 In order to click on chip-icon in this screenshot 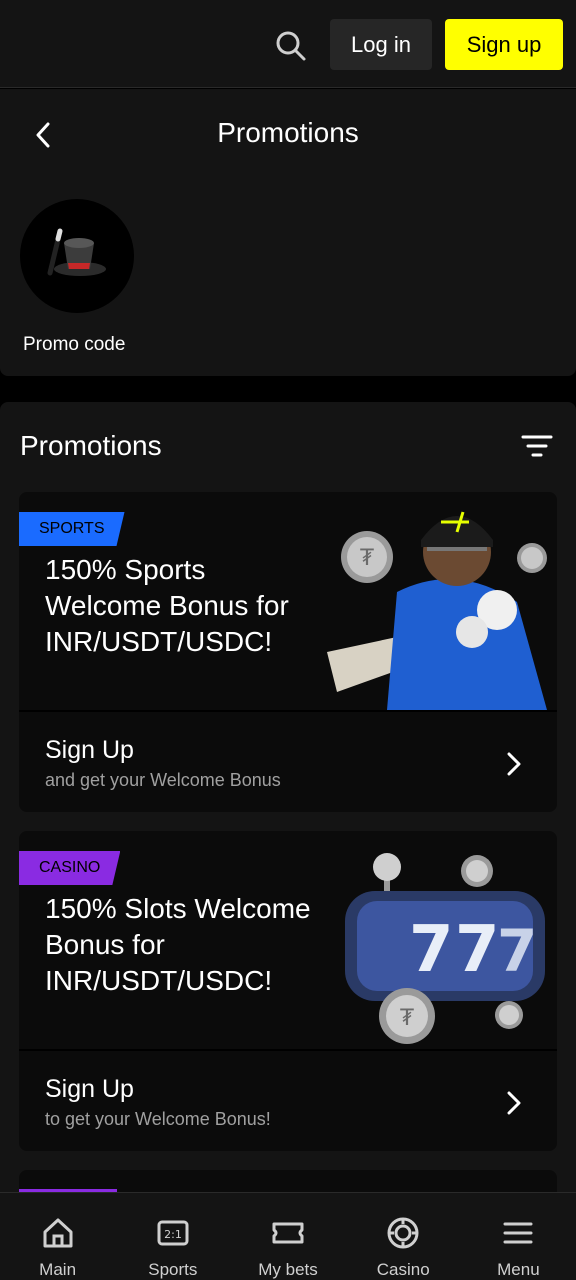, I will do `click(403, 1232)`.